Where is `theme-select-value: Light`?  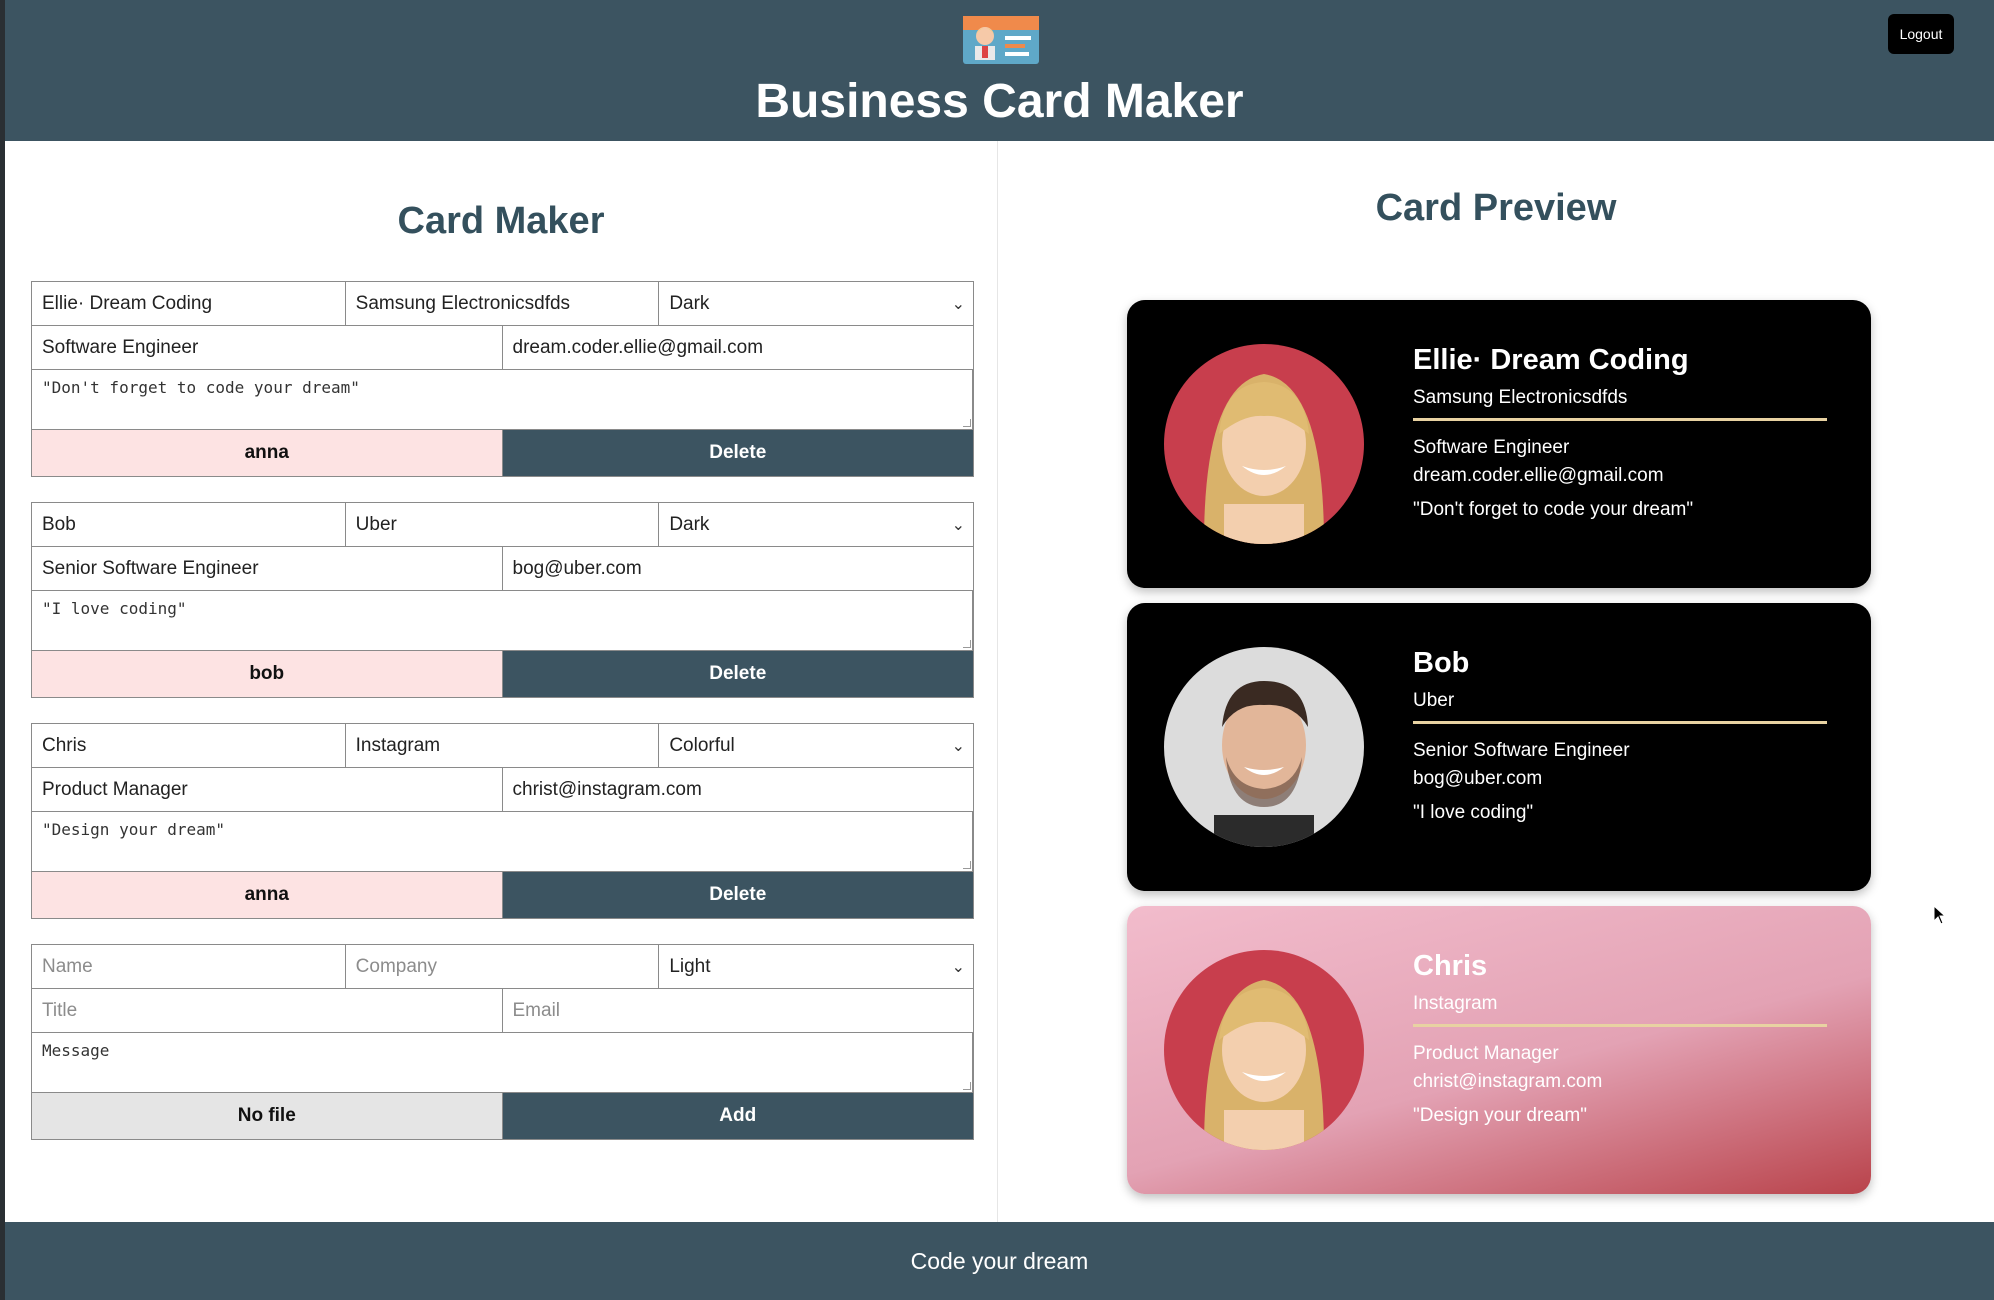 theme-select-value: Light is located at coordinates (690, 966).